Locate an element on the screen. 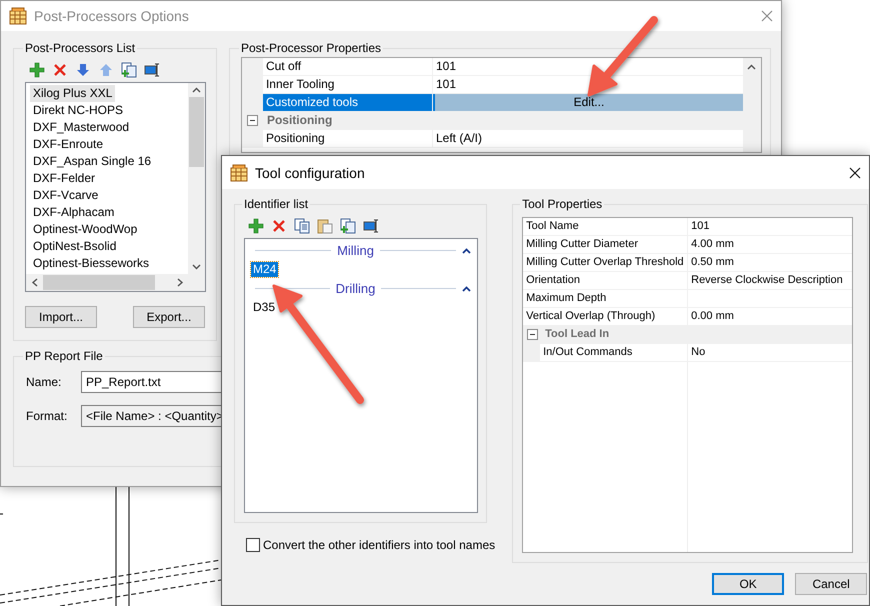  list-item: DXF_Aspan Single 16 is located at coordinates (92, 161).